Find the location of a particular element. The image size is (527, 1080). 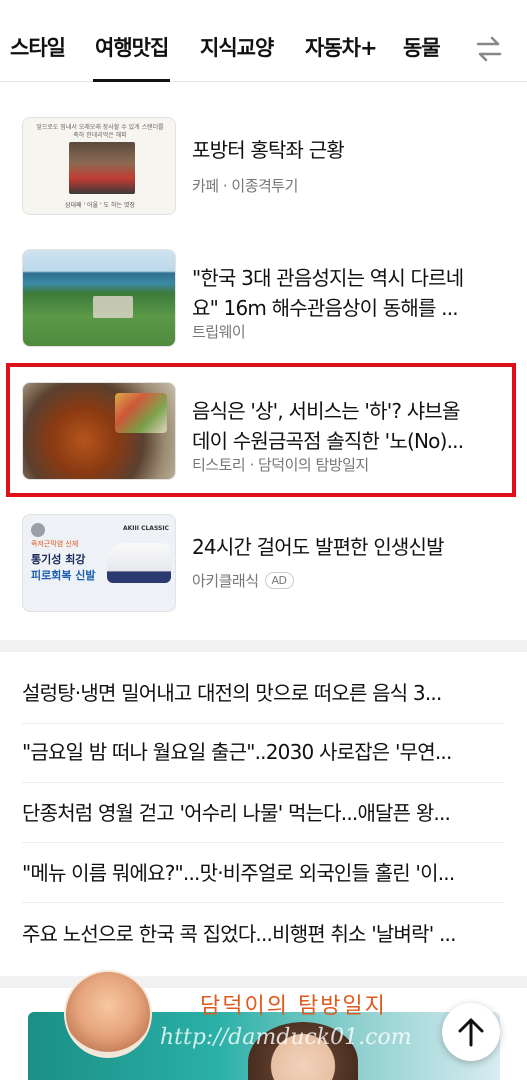

article-source: 카페 · 이종격투기 is located at coordinates (245, 186).